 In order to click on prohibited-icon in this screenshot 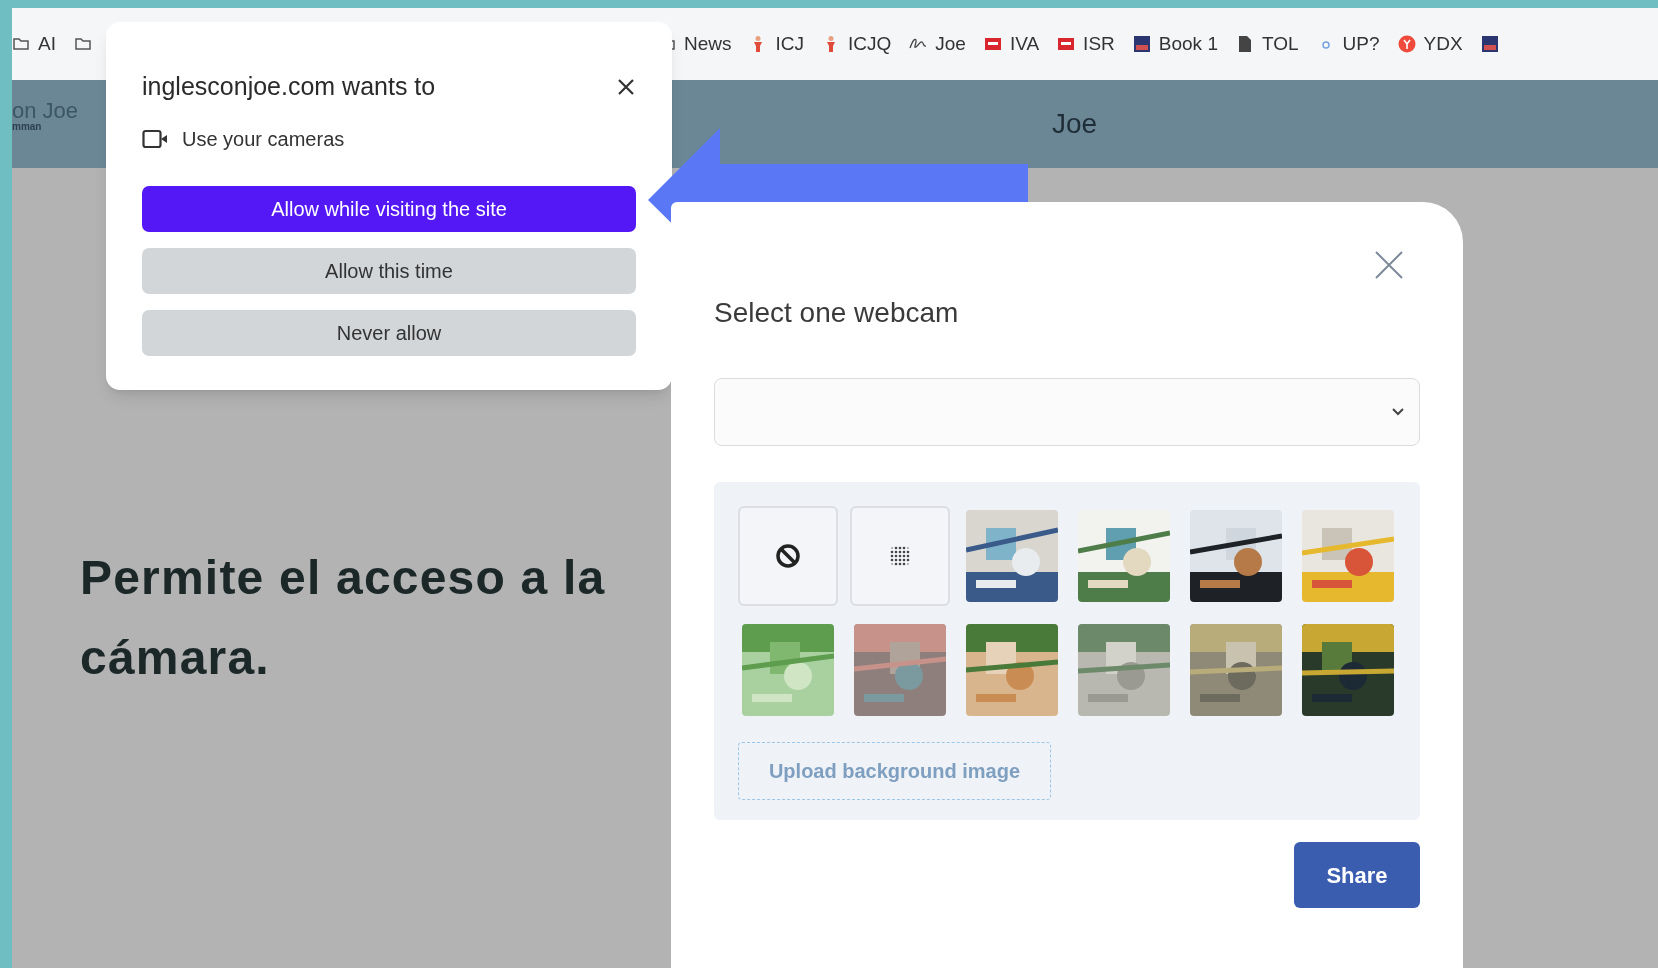, I will do `click(788, 556)`.